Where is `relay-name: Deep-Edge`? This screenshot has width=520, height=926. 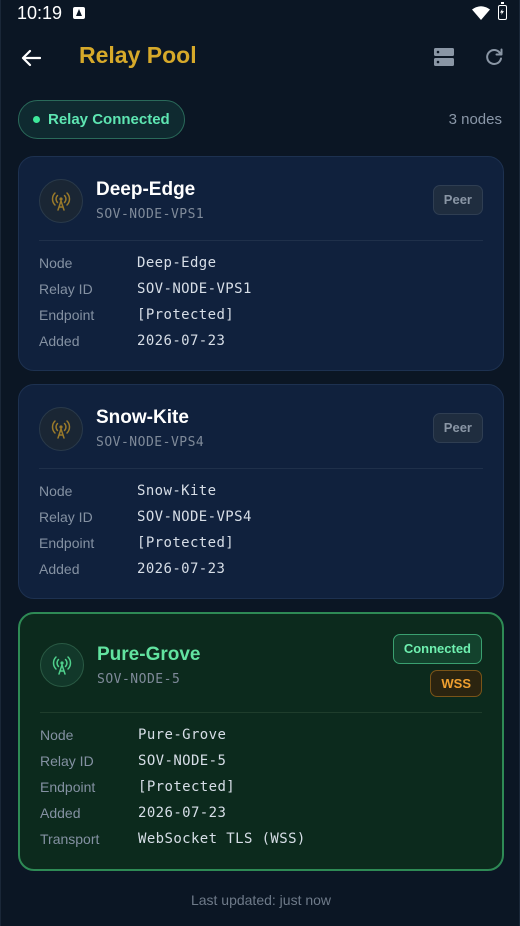
relay-name: Deep-Edge is located at coordinates (146, 189).